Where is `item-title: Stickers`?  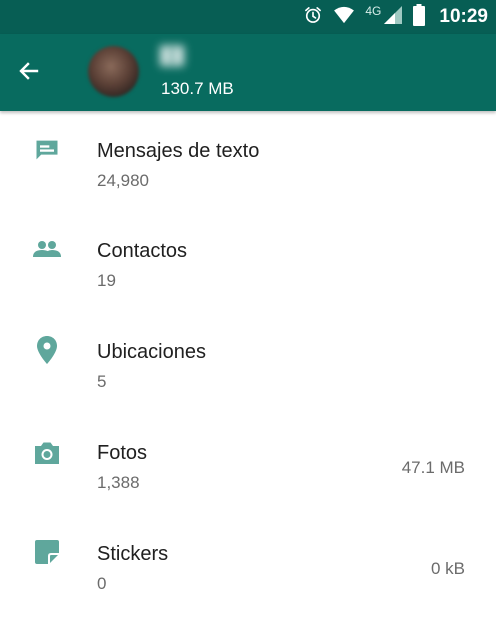 item-title: Stickers is located at coordinates (133, 554).